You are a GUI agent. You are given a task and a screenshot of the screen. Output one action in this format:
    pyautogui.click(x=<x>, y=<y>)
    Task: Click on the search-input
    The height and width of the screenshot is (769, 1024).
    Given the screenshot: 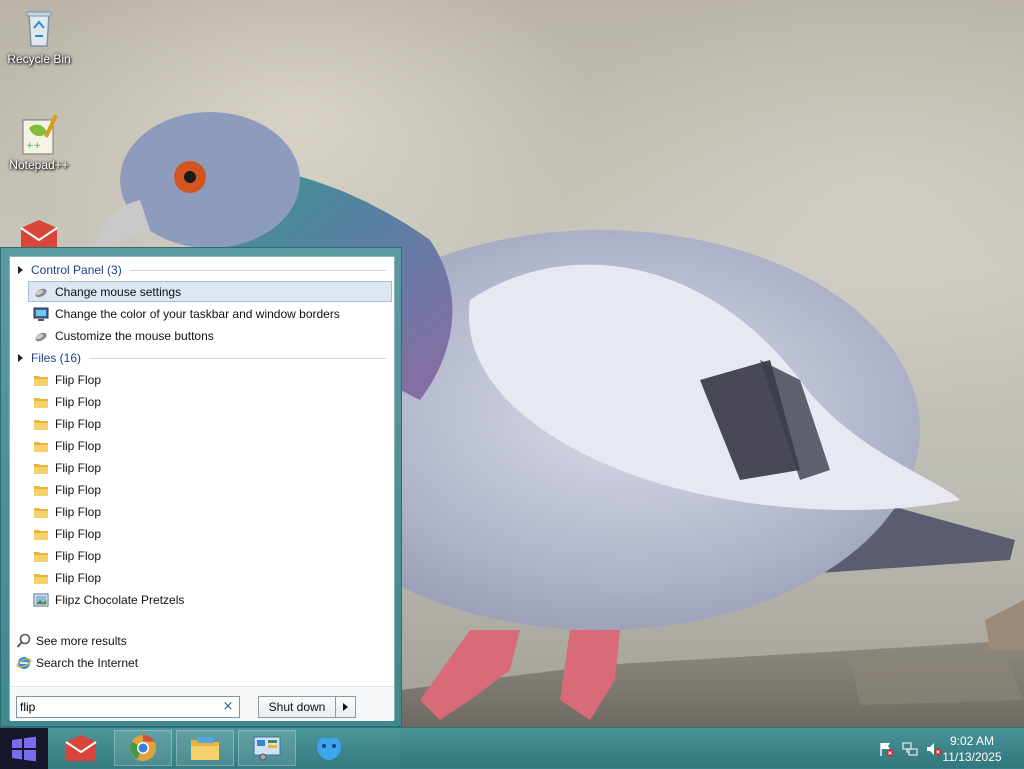 What is the action you would take?
    pyautogui.click(x=115, y=707)
    